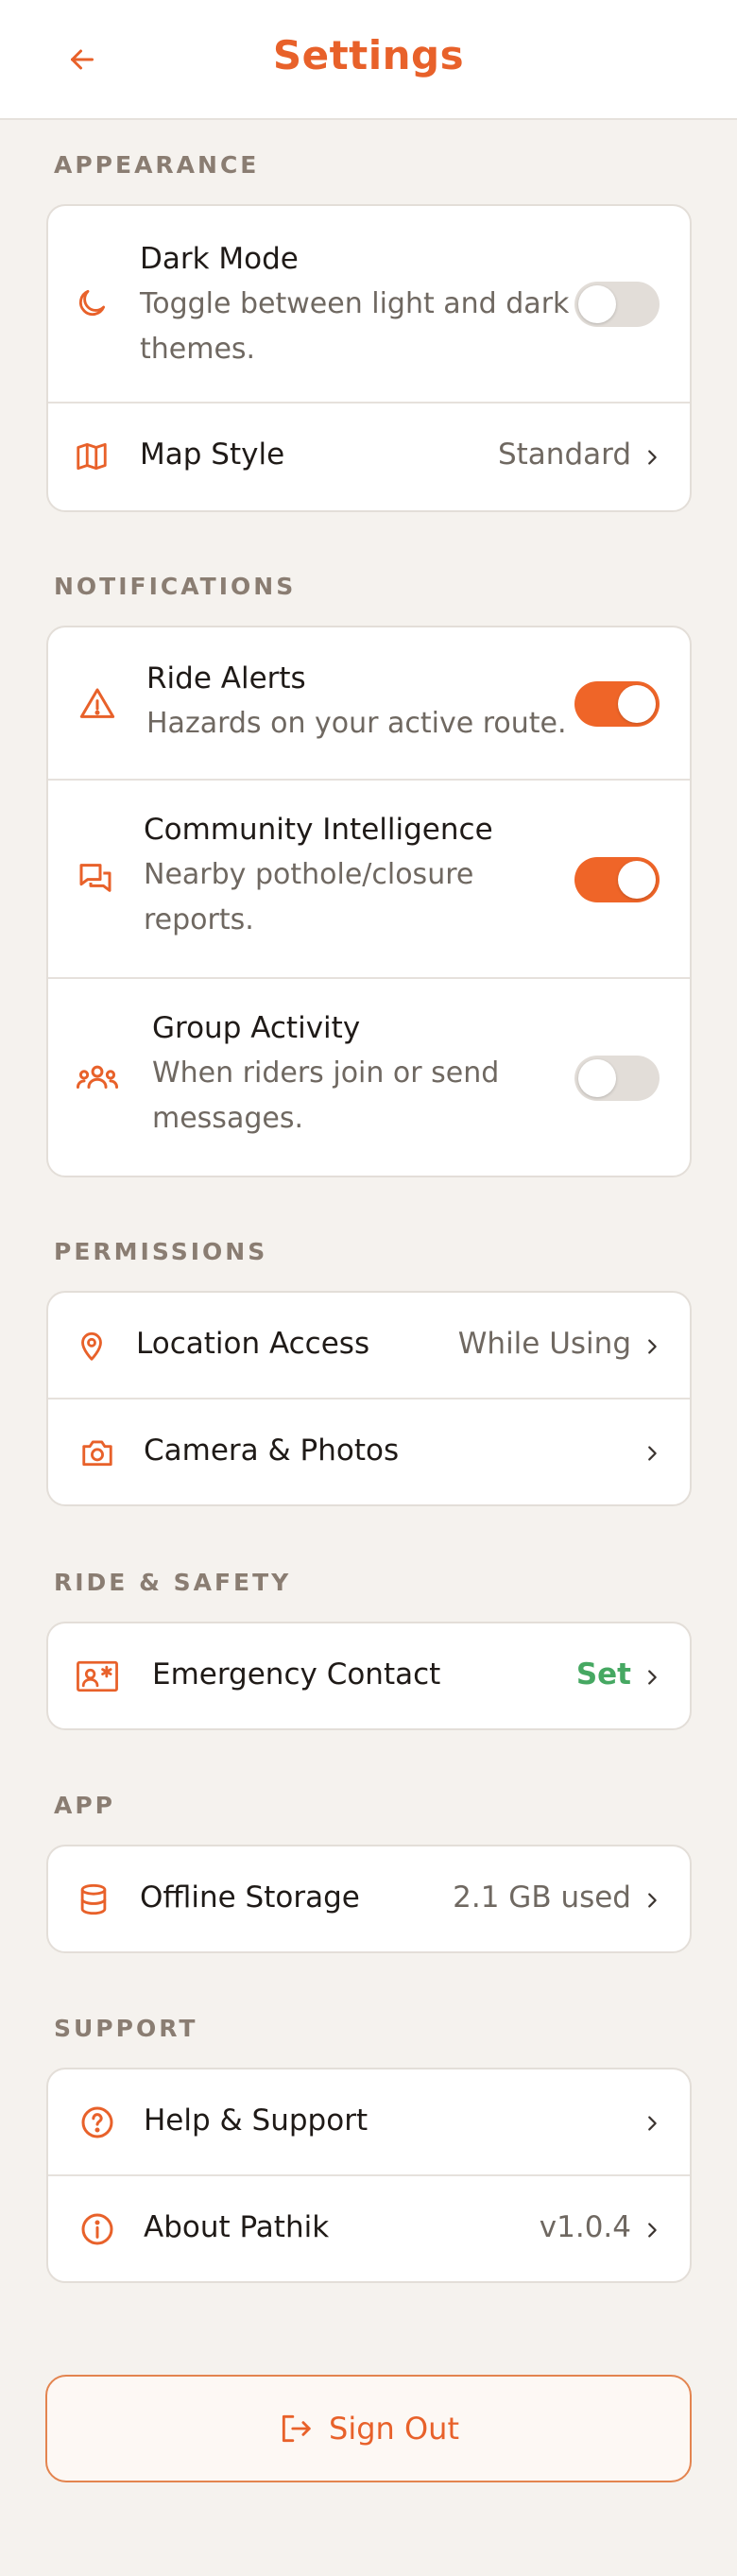  I want to click on help-support-title: Help & Support, so click(256, 2121).